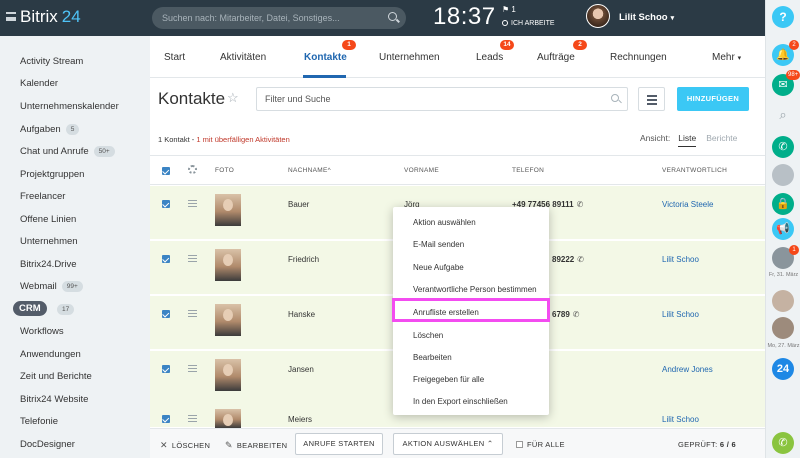 The image size is (800, 458). I want to click on nav-item-offene-linien: Offene Linien, so click(48, 219).